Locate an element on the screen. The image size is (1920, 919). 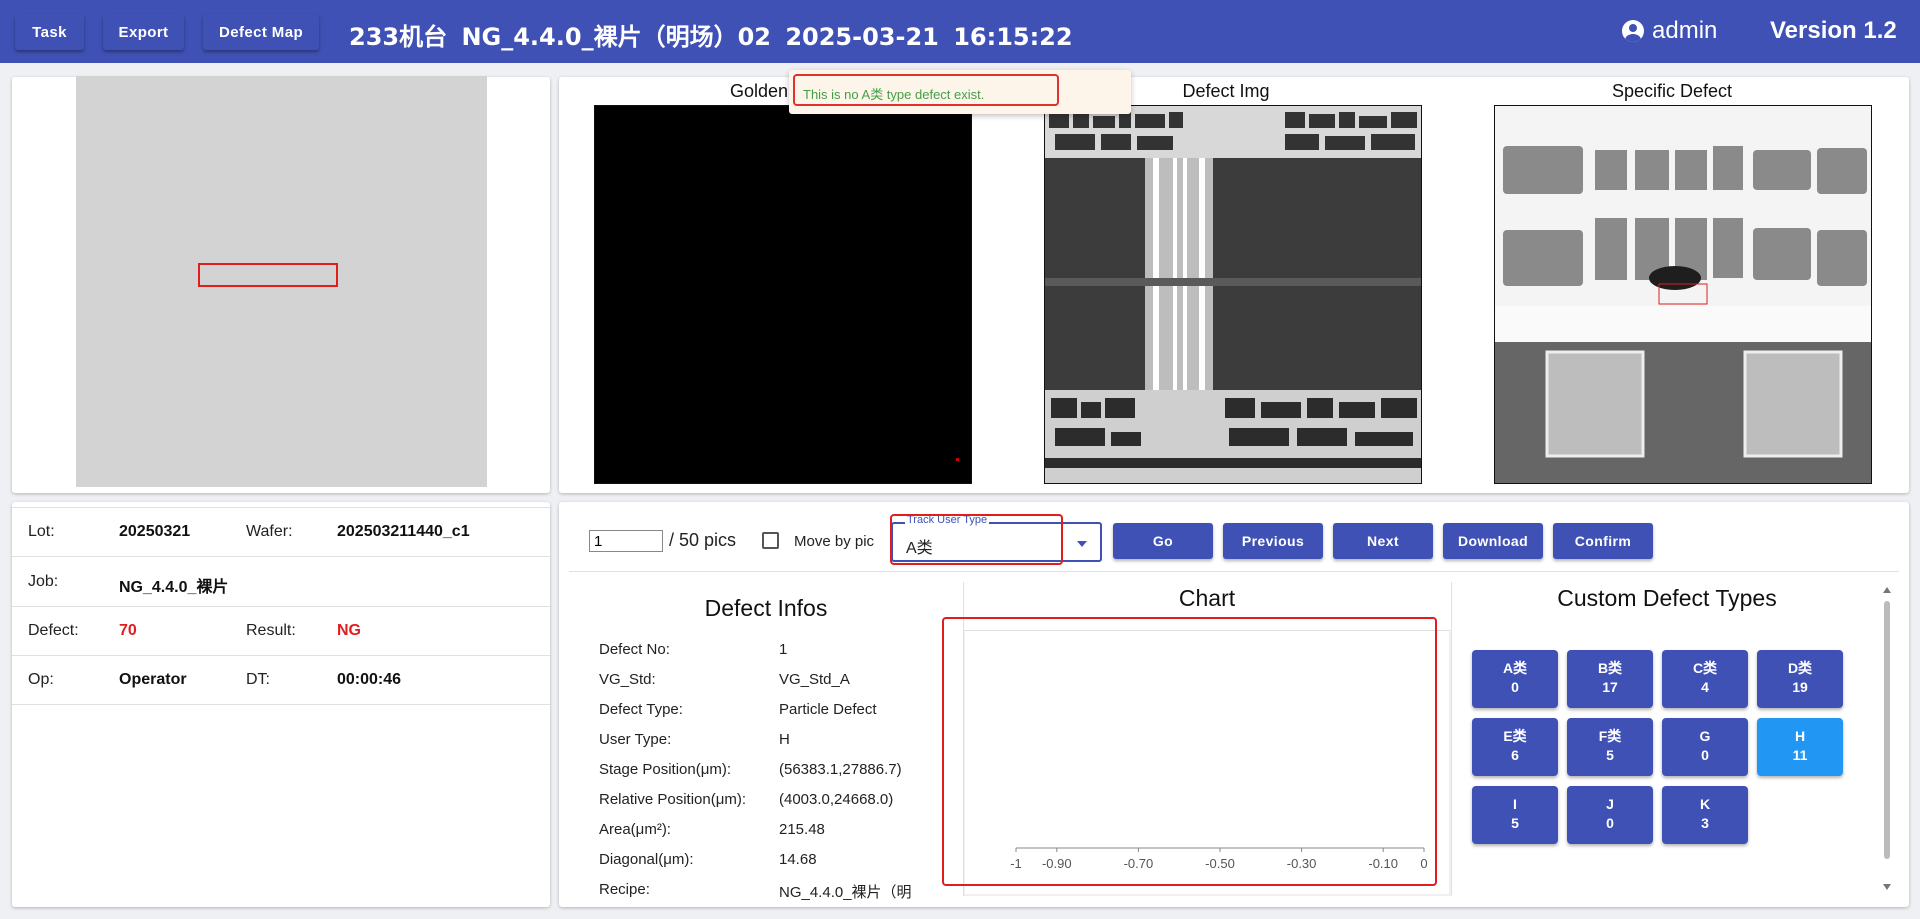
info-row-job: Job: NG_4.4.0_裸片 is located at coordinates (281, 582).